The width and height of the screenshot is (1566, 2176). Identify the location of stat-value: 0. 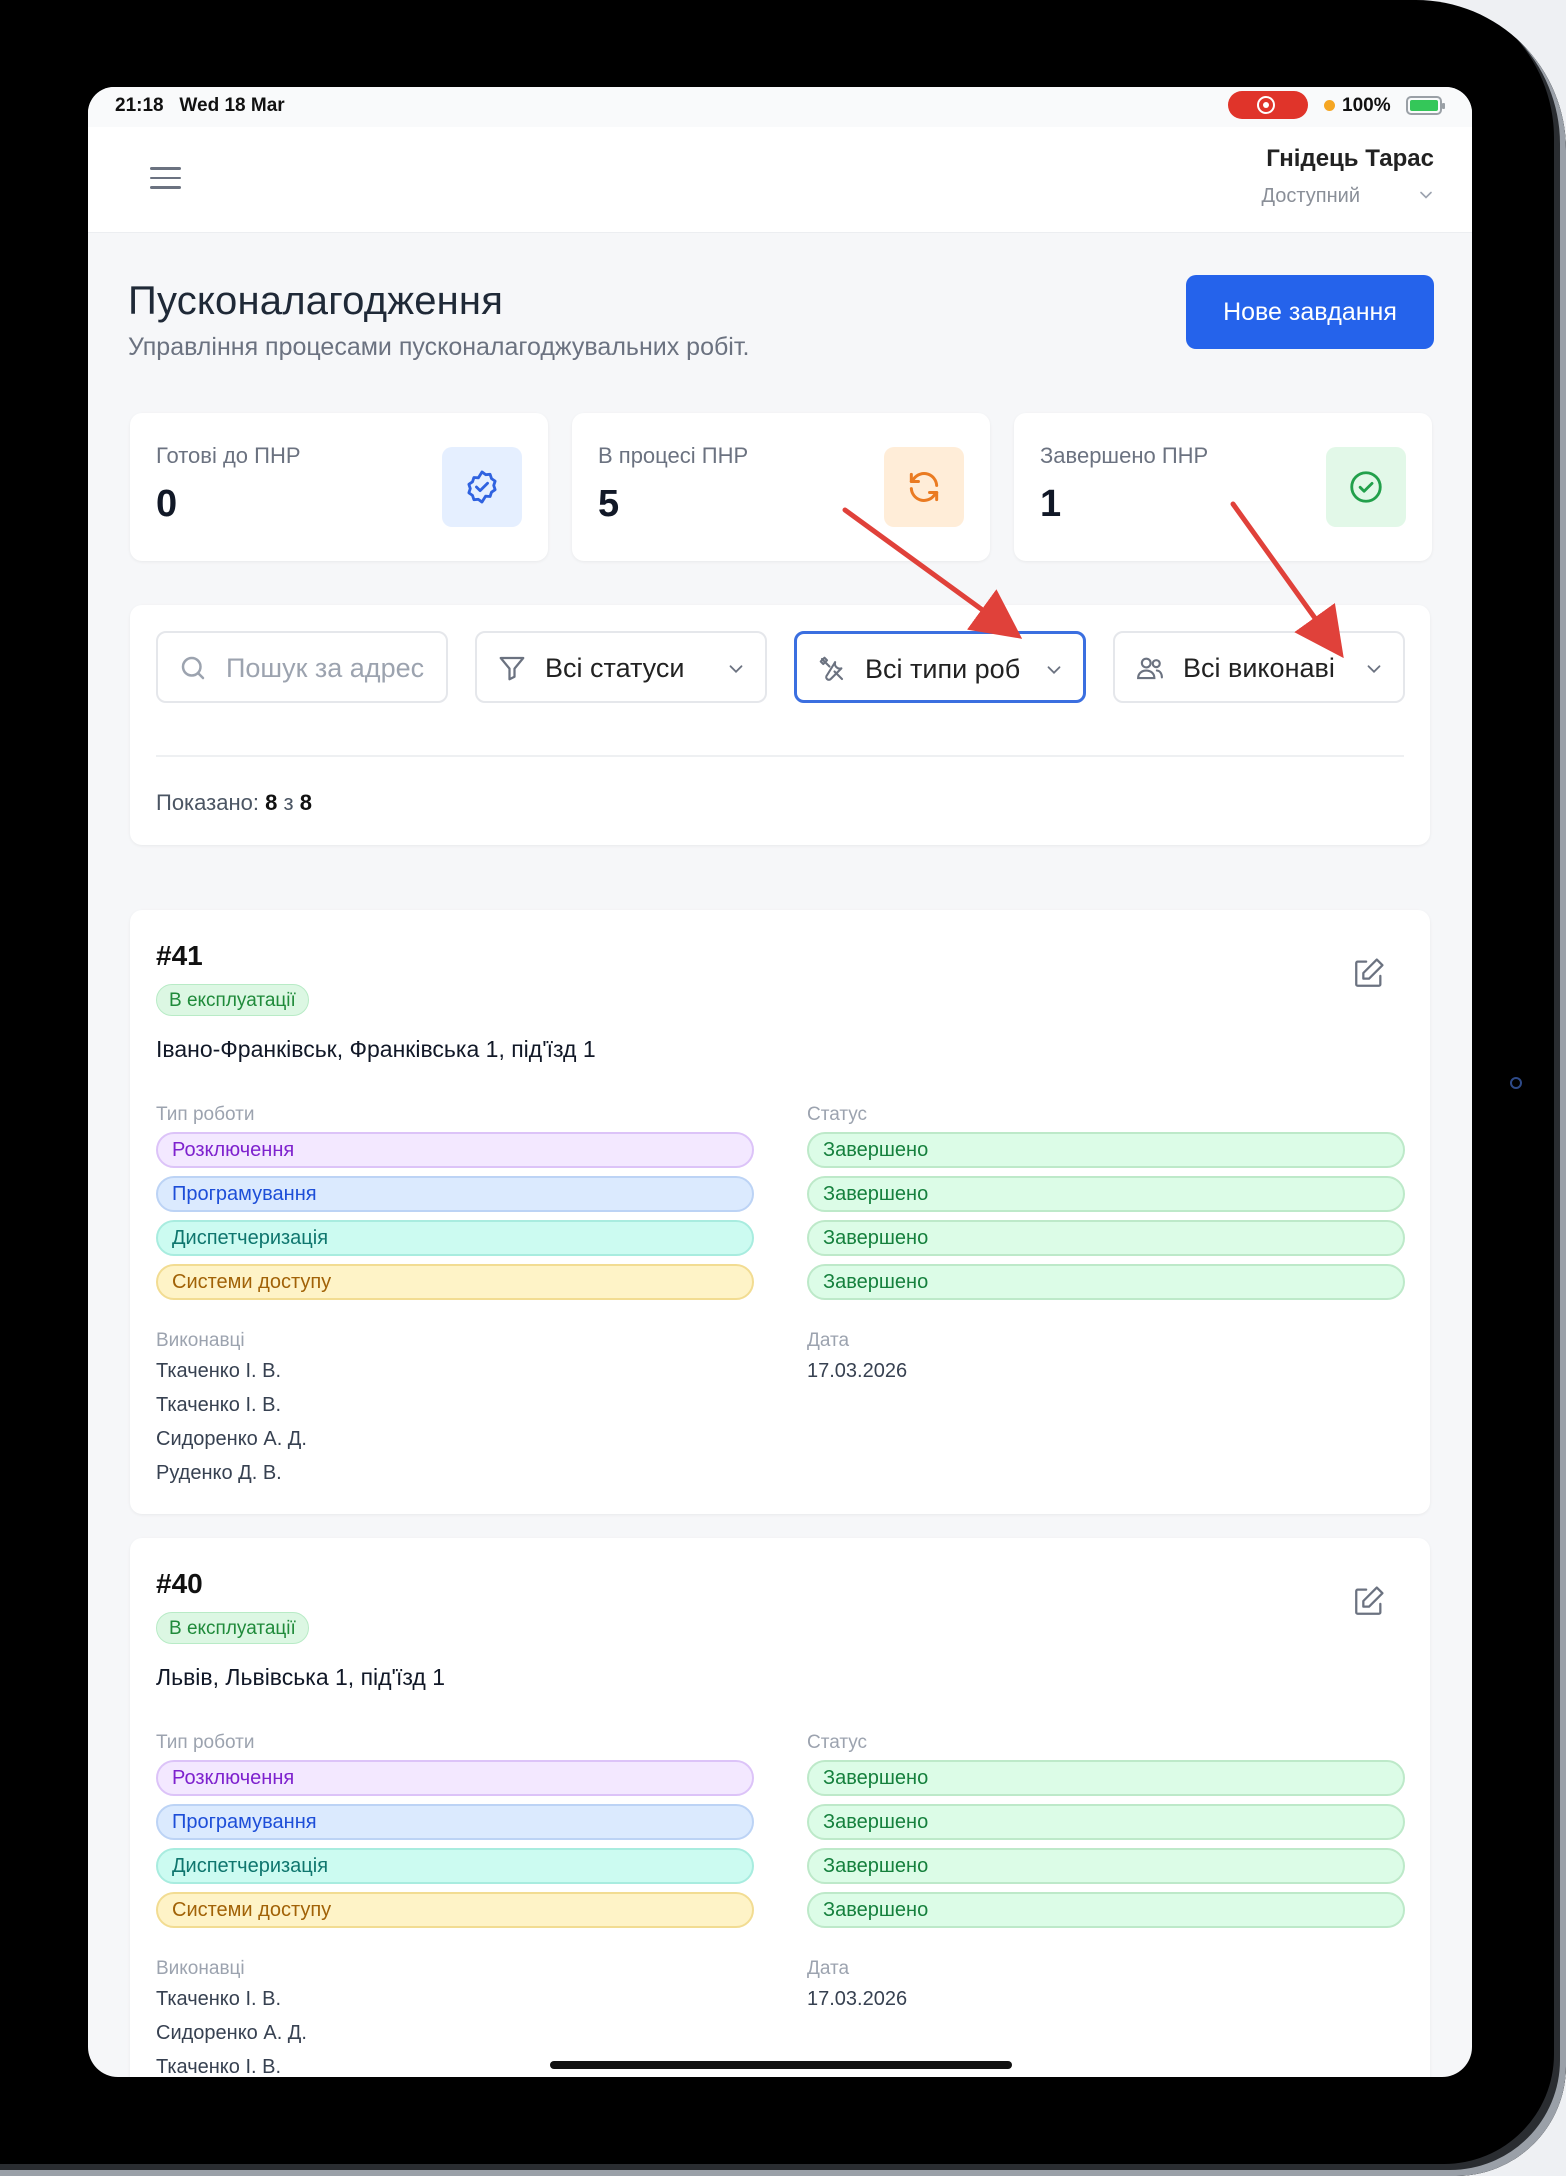
(167, 504).